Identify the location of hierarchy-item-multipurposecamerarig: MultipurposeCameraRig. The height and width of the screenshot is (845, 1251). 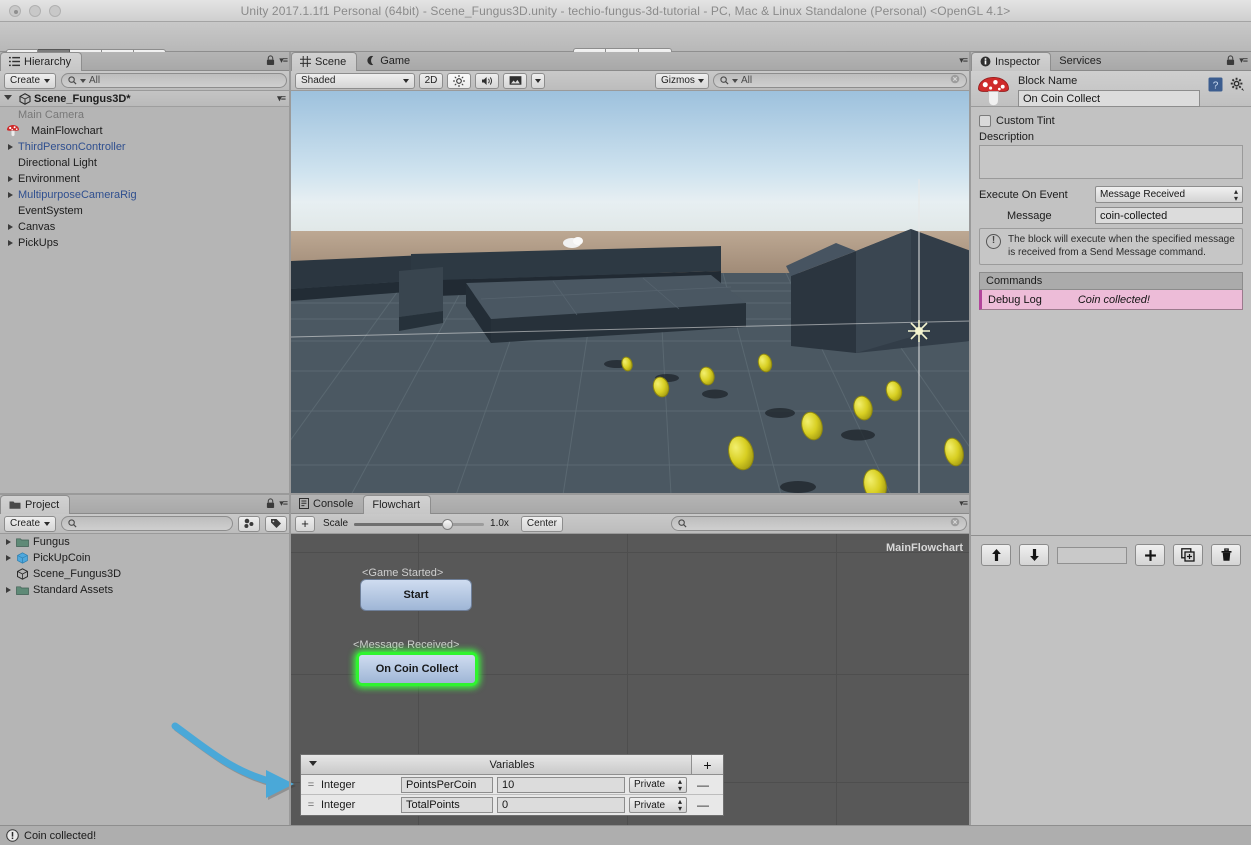
(145, 195).